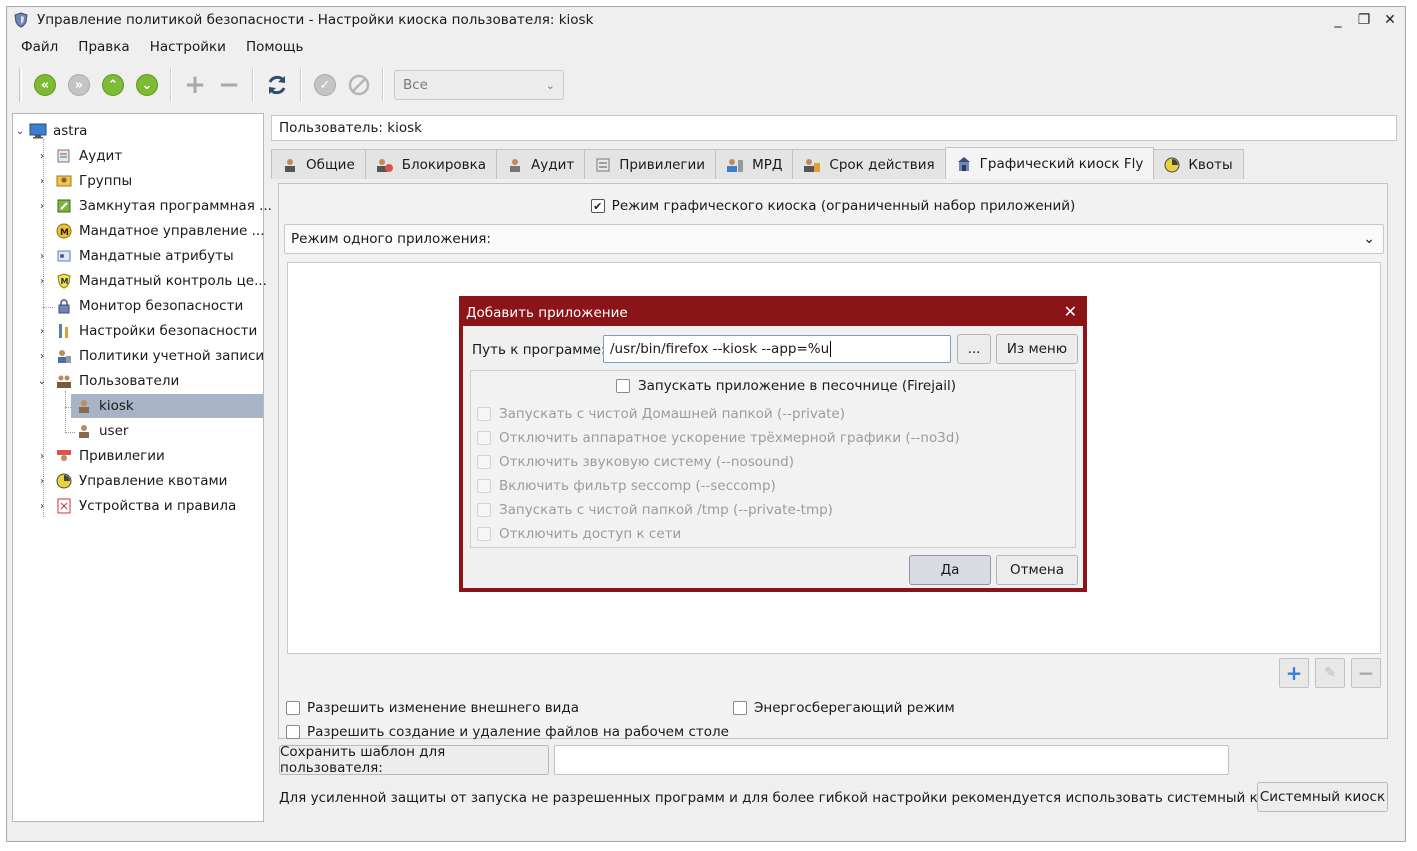 This screenshot has width=1417, height=851. Describe the element at coordinates (64, 281) in the screenshot. I see `integrity-control-icon: M` at that location.